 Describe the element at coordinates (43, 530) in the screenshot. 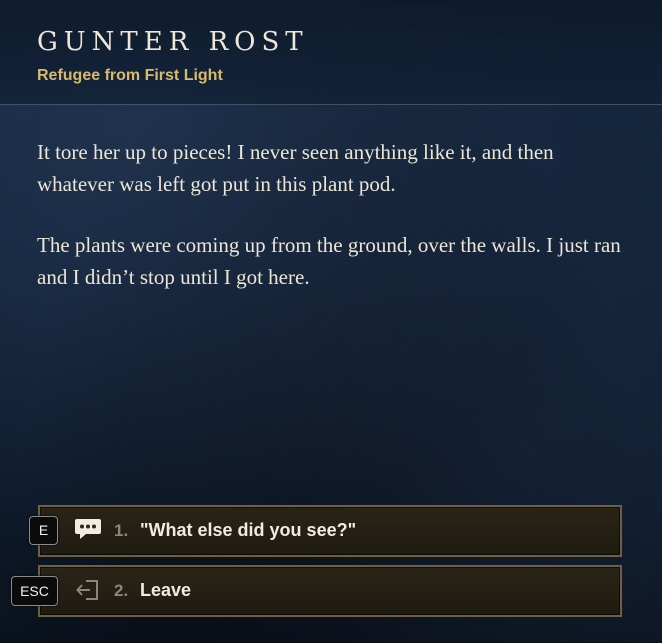

I see `hotkey-e-badge: E` at that location.